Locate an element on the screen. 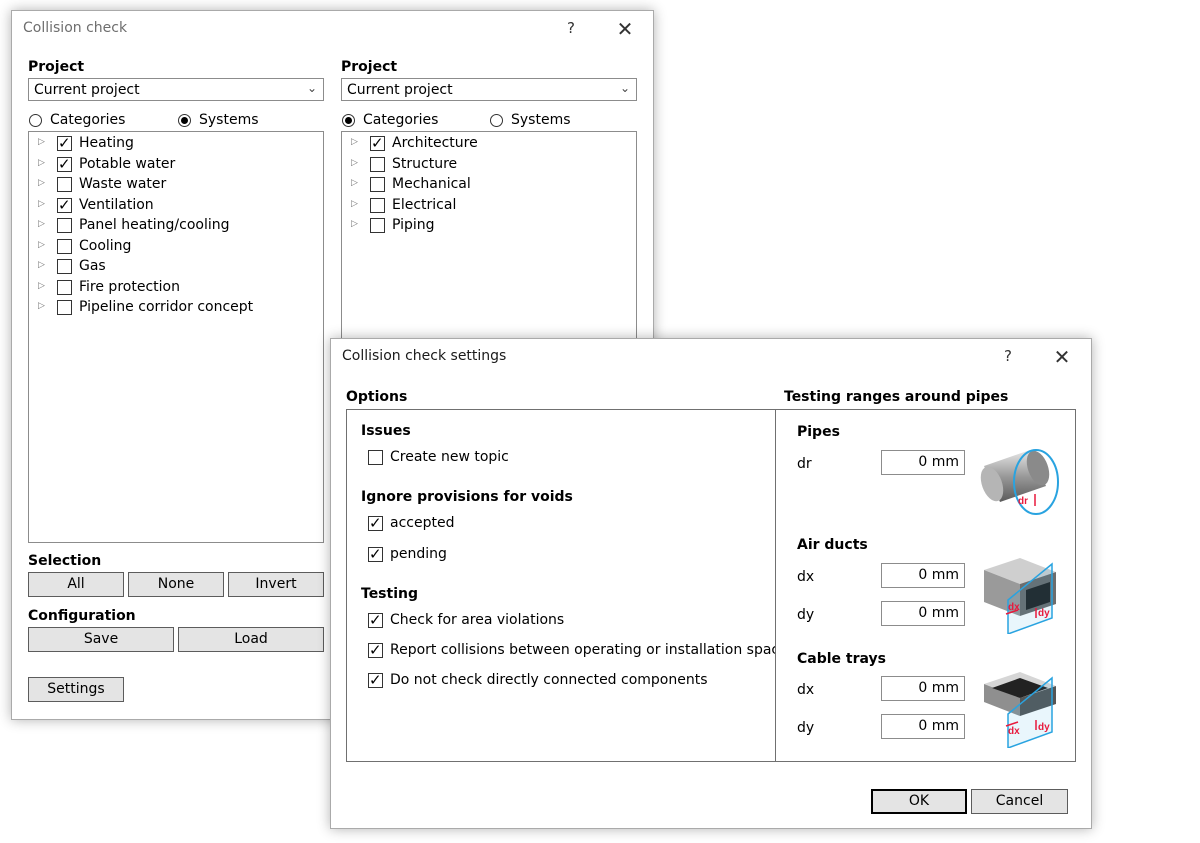 The width and height of the screenshot is (1200, 843). right-project-select: Current project ⌄ is located at coordinates (489, 89).